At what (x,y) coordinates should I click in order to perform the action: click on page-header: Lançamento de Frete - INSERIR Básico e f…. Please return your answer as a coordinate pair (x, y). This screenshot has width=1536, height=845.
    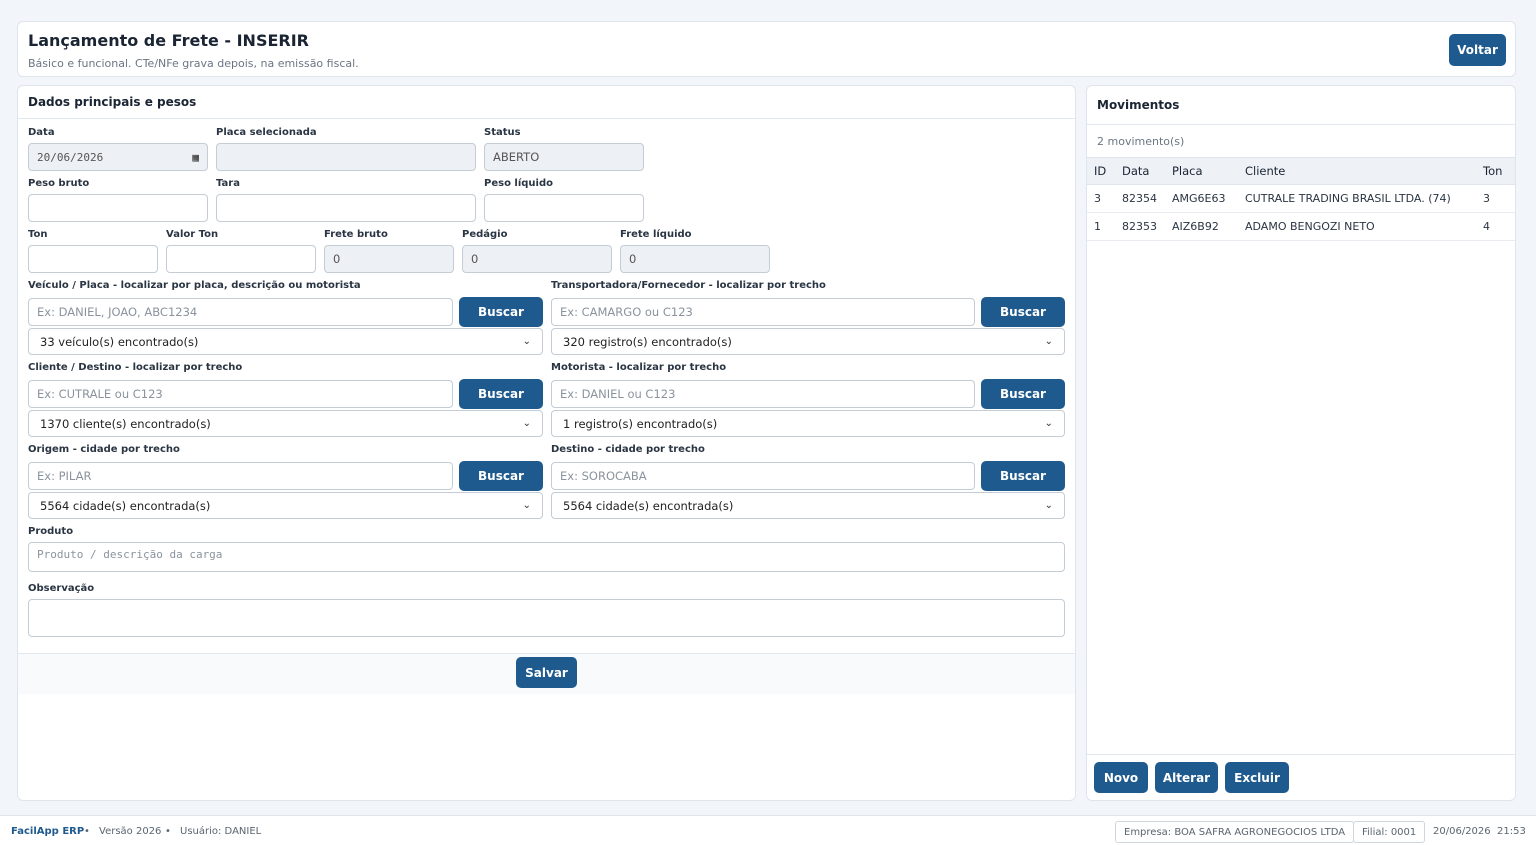
    Looking at the image, I should click on (766, 49).